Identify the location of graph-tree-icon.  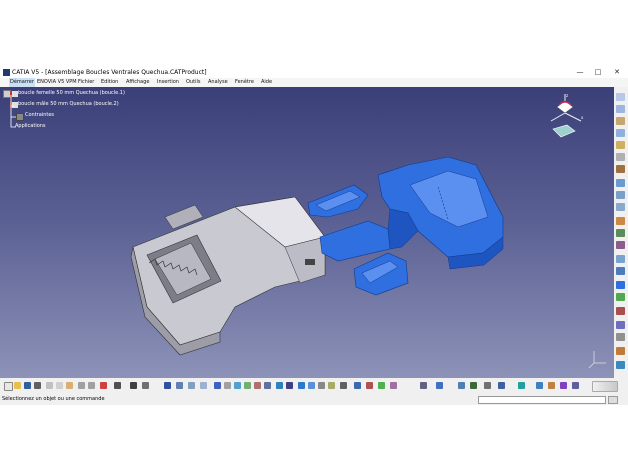
(620, 169).